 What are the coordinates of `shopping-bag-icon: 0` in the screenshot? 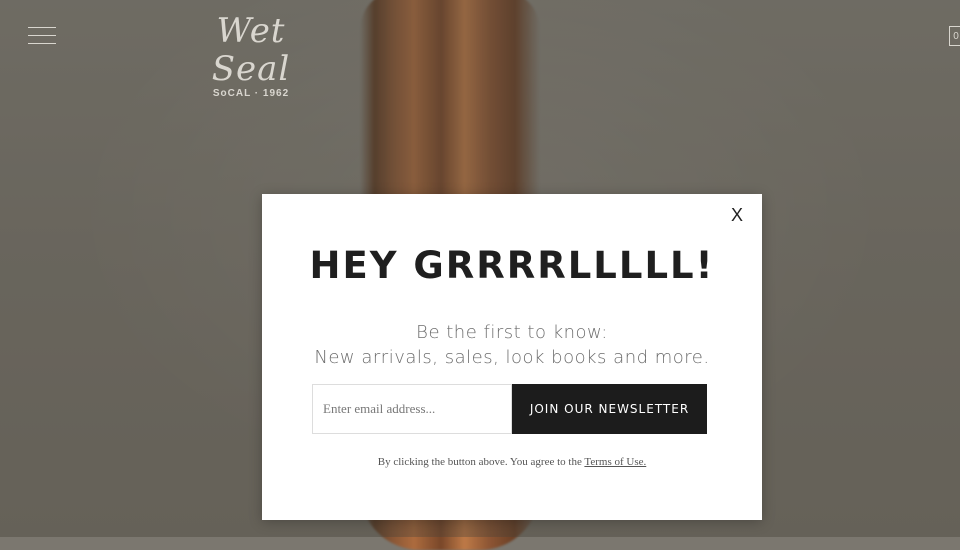 It's located at (954, 36).